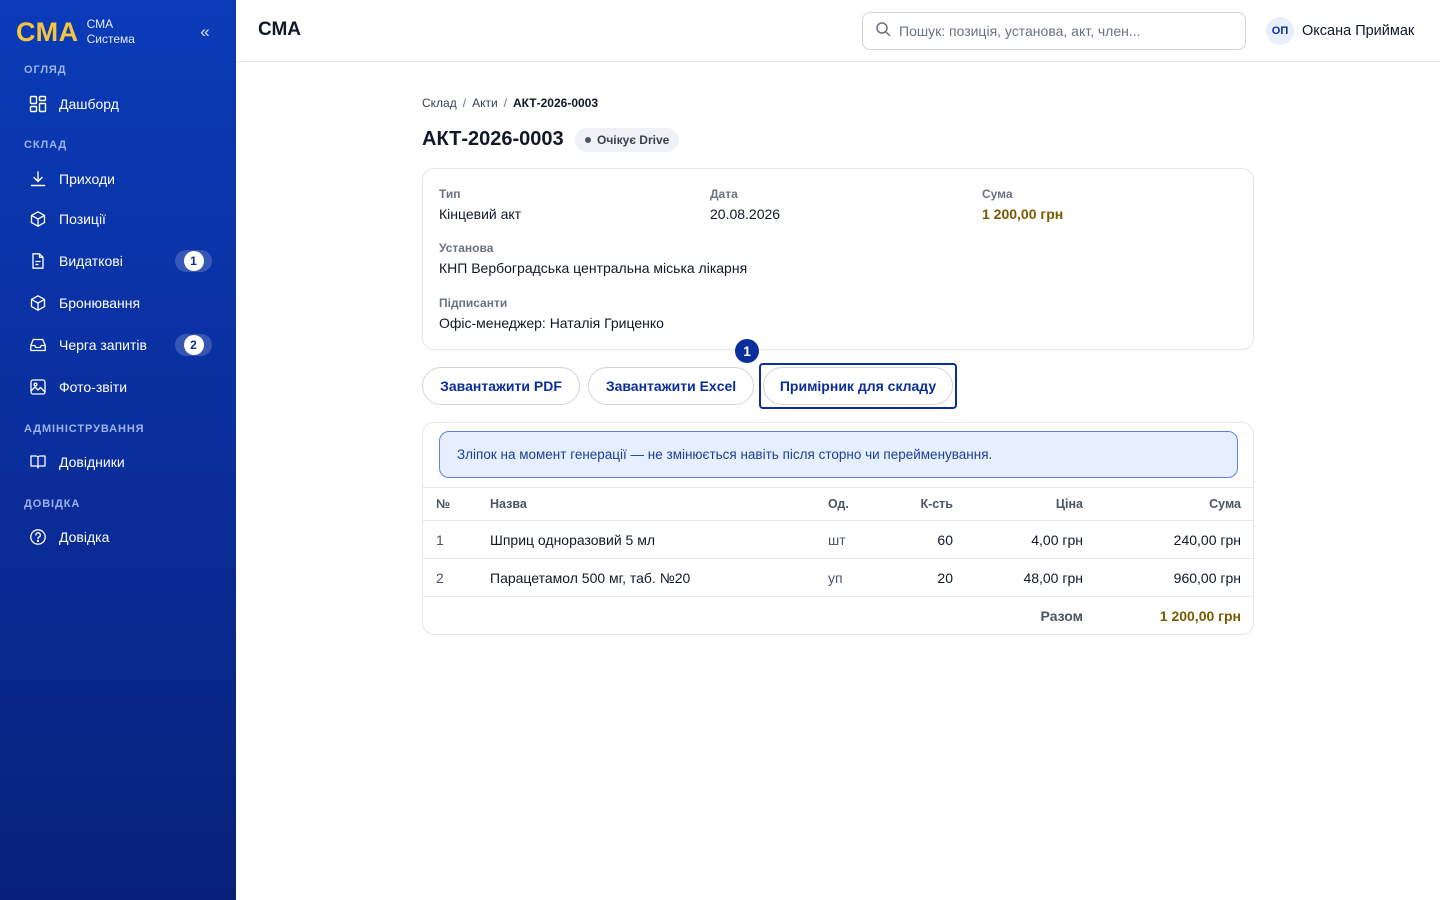 This screenshot has height=900, width=1440. What do you see at coordinates (280, 29) in the screenshot?
I see `app-title: СМА` at bounding box center [280, 29].